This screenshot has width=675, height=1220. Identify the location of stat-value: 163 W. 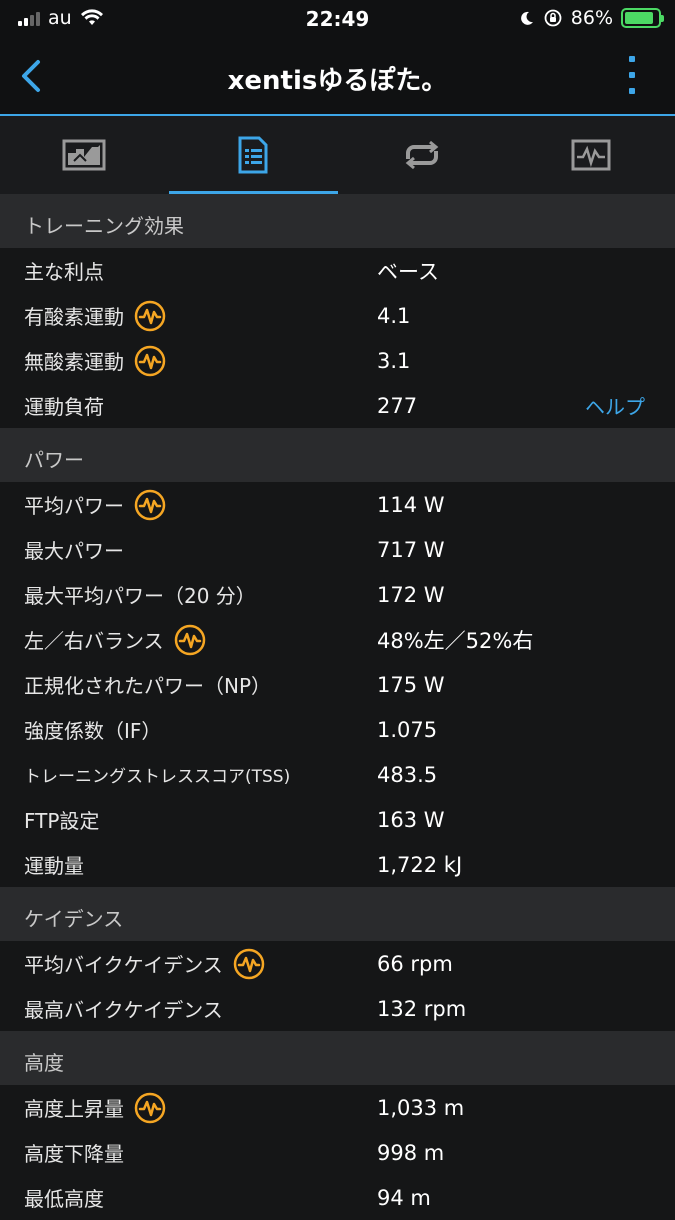
(411, 819).